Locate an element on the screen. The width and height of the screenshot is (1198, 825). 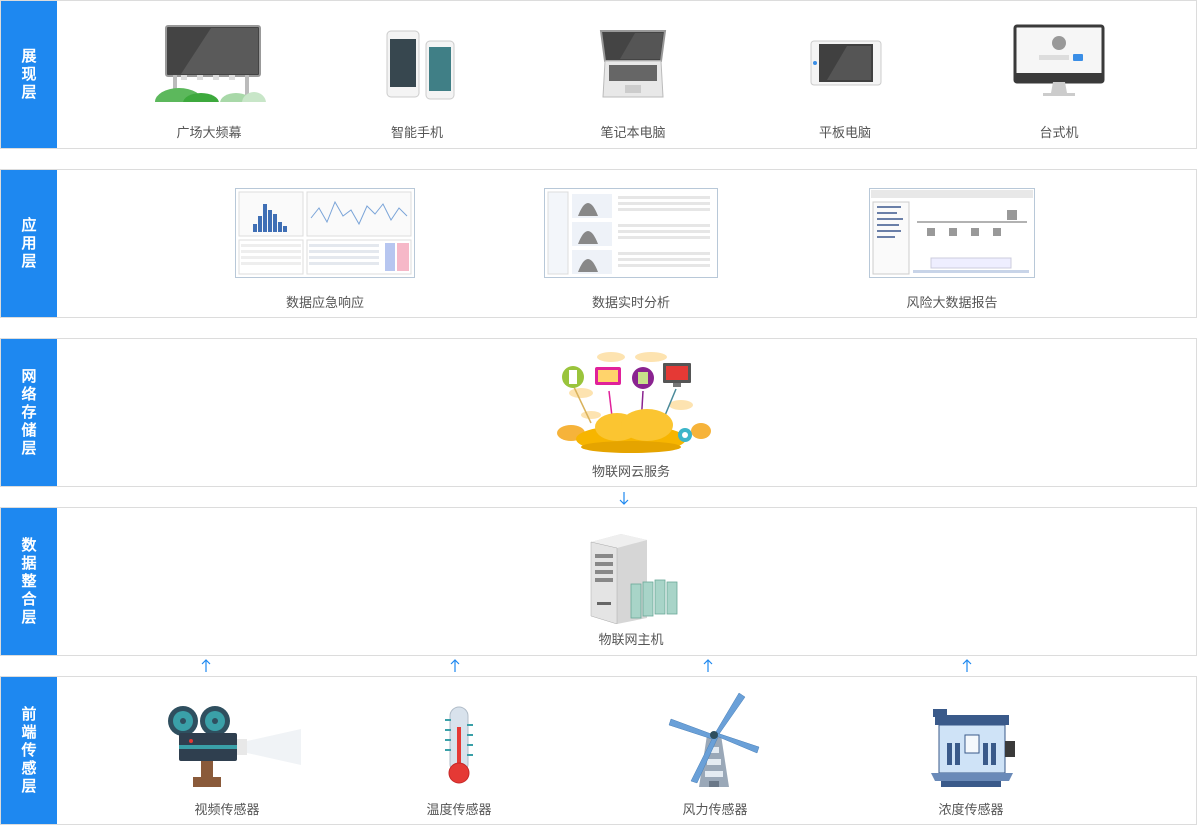
tablet-icon is located at coordinates (846, 63).